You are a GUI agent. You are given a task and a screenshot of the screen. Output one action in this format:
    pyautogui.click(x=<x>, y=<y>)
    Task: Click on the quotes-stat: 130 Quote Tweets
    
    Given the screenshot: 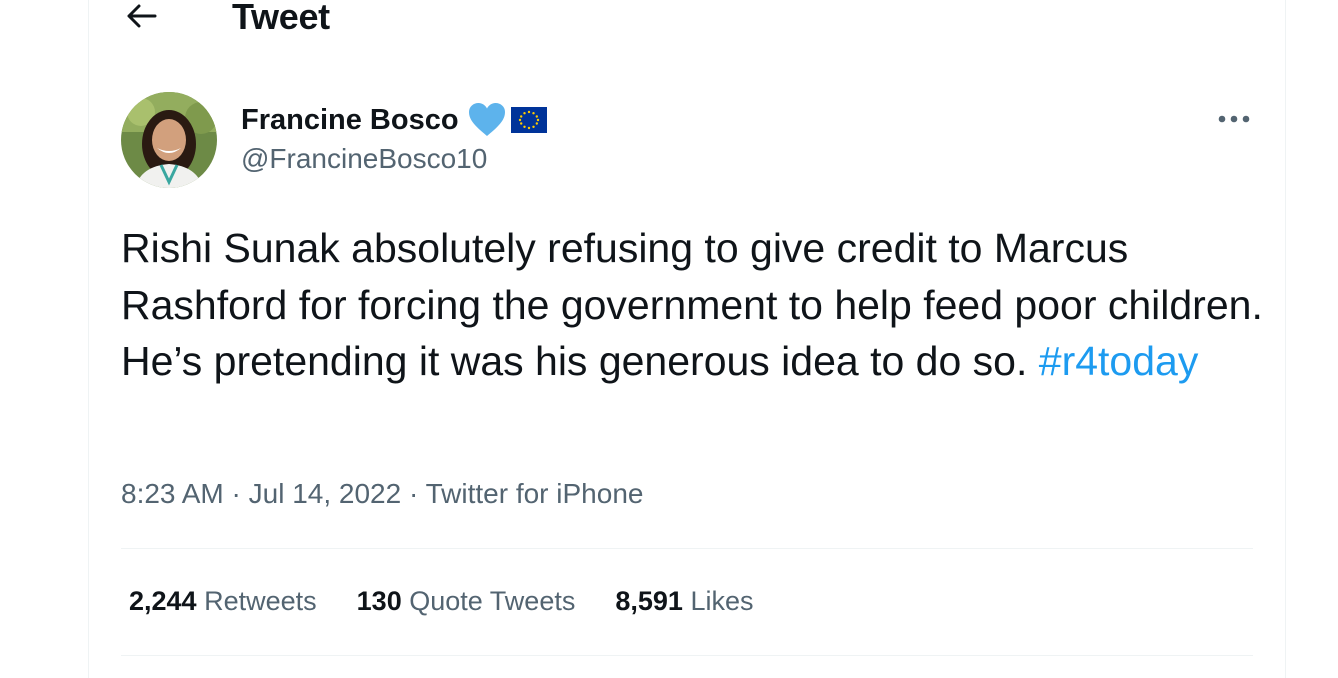 What is the action you would take?
    pyautogui.click(x=466, y=601)
    